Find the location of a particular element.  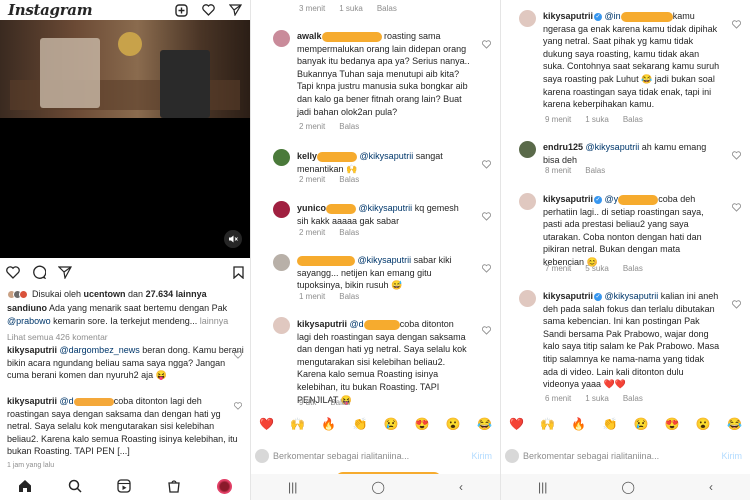

more-link: lainnya is located at coordinates (213, 321).